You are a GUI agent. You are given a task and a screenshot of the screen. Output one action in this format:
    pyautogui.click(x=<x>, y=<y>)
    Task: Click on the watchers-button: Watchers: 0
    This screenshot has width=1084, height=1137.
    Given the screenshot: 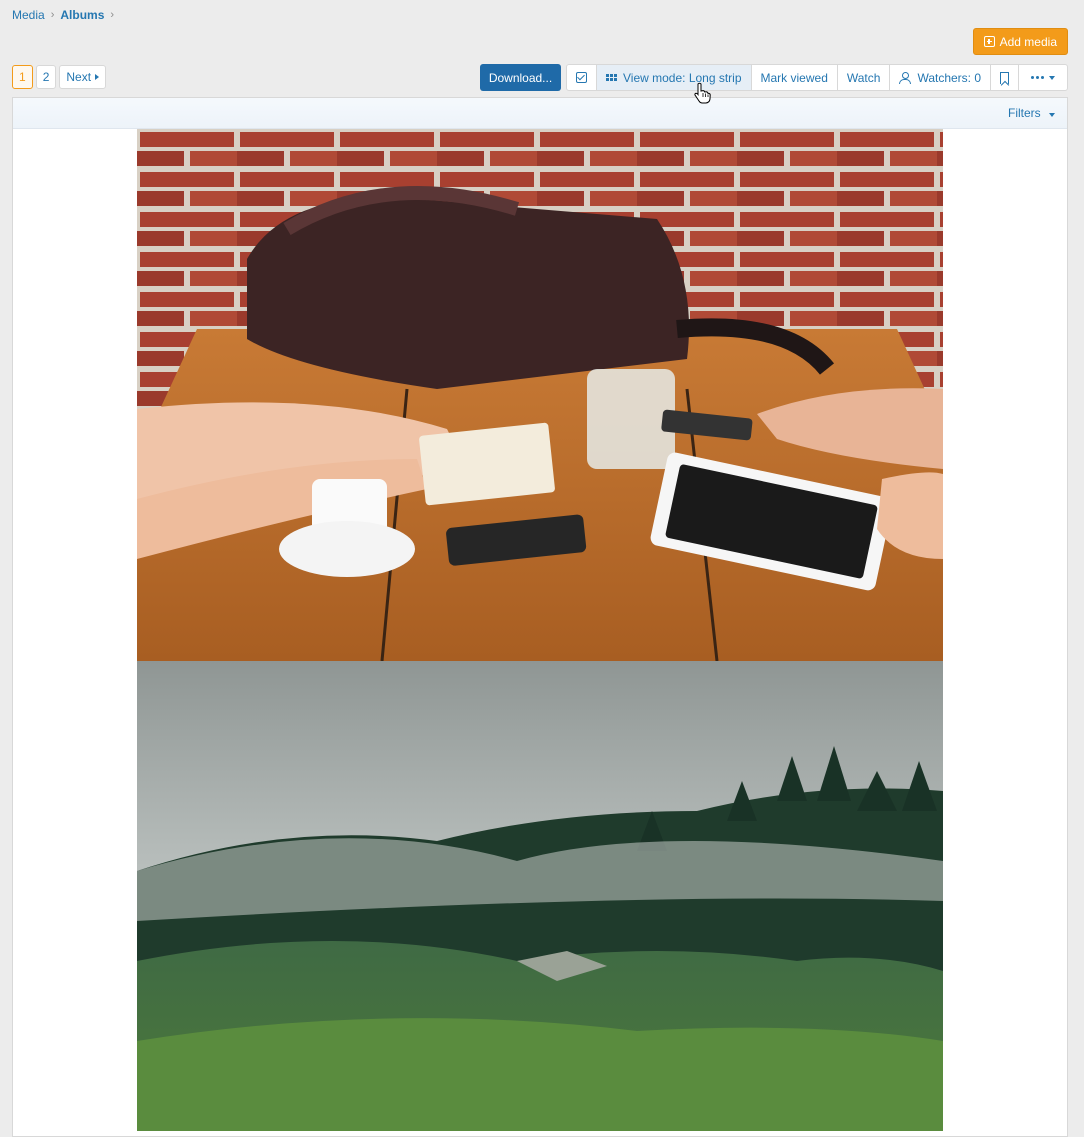 What is the action you would take?
    pyautogui.click(x=941, y=77)
    